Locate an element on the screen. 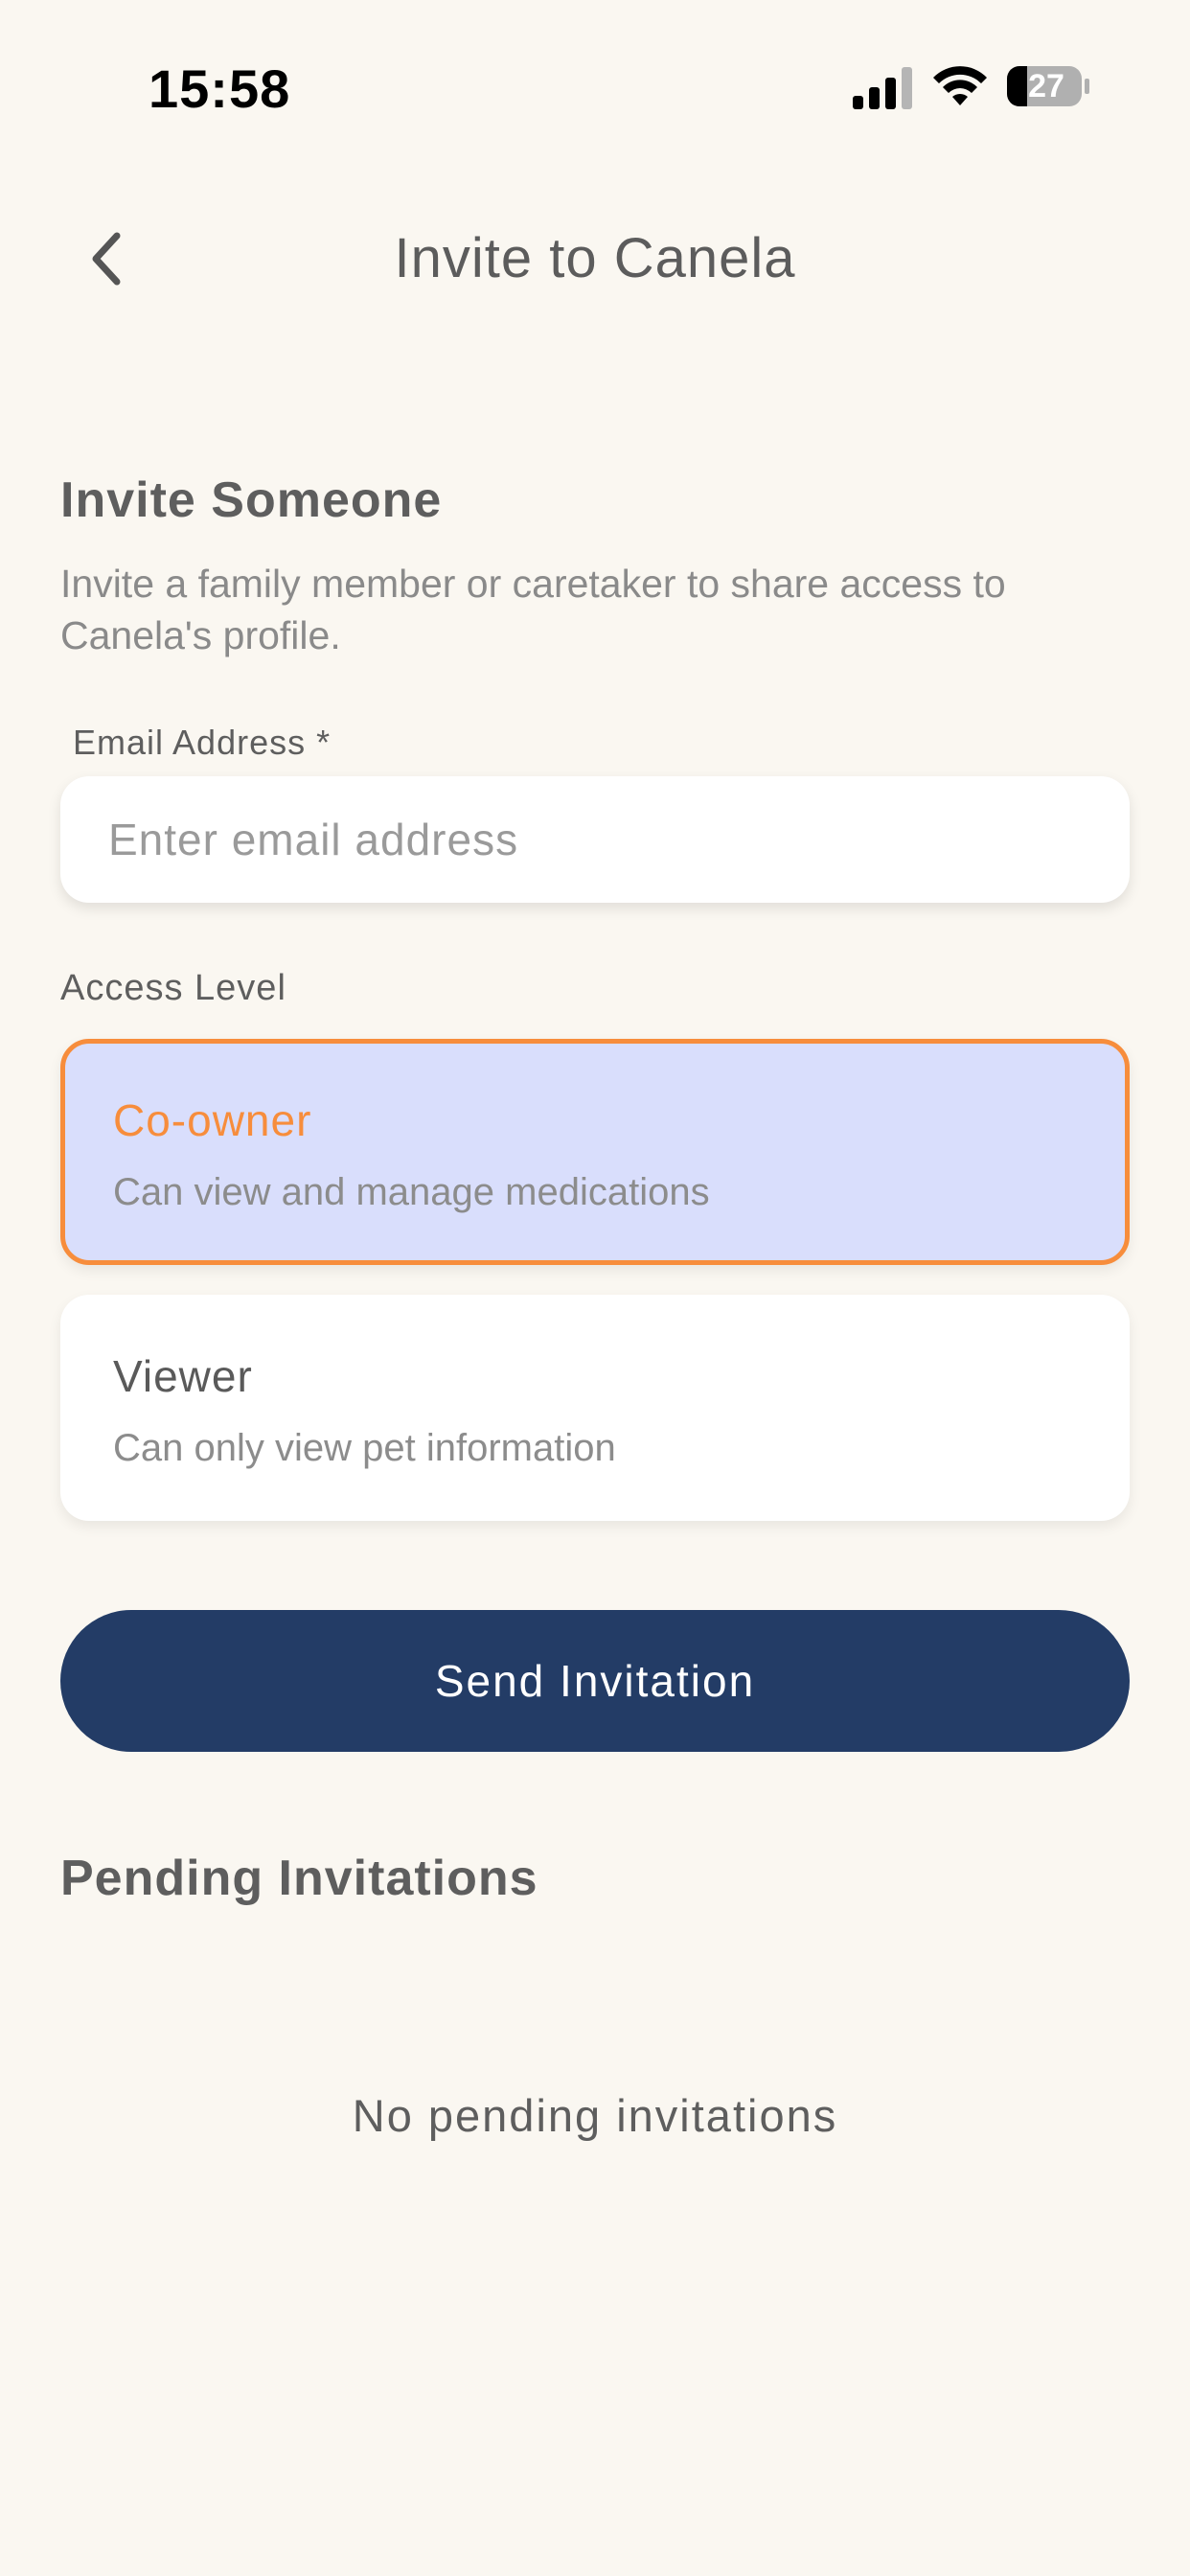  invite-heading: Invite Someone is located at coordinates (251, 500).